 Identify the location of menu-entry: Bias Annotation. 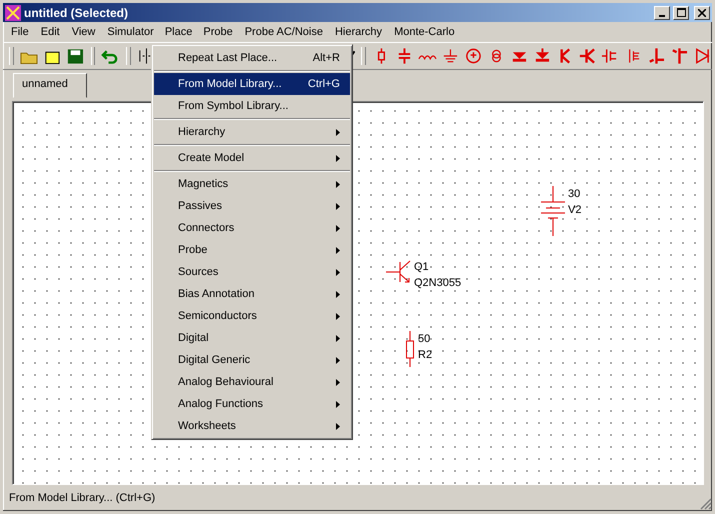
(252, 294).